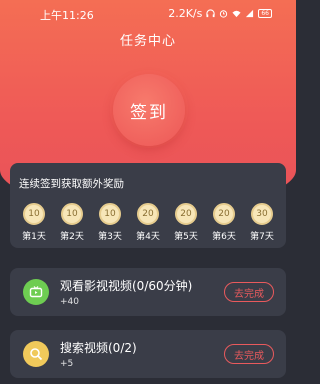 The height and width of the screenshot is (384, 320). Describe the element at coordinates (110, 237) in the screenshot. I see `day-label: 第3天` at that location.